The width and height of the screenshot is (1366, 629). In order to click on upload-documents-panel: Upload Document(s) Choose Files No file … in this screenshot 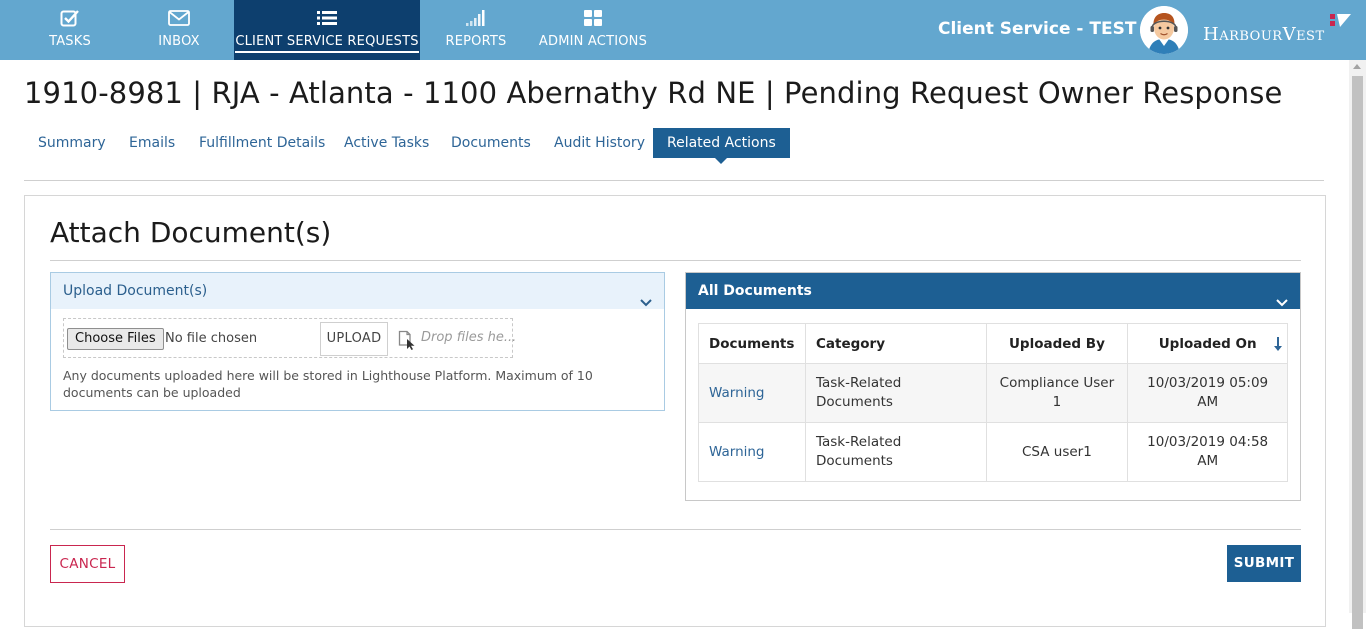, I will do `click(357, 341)`.